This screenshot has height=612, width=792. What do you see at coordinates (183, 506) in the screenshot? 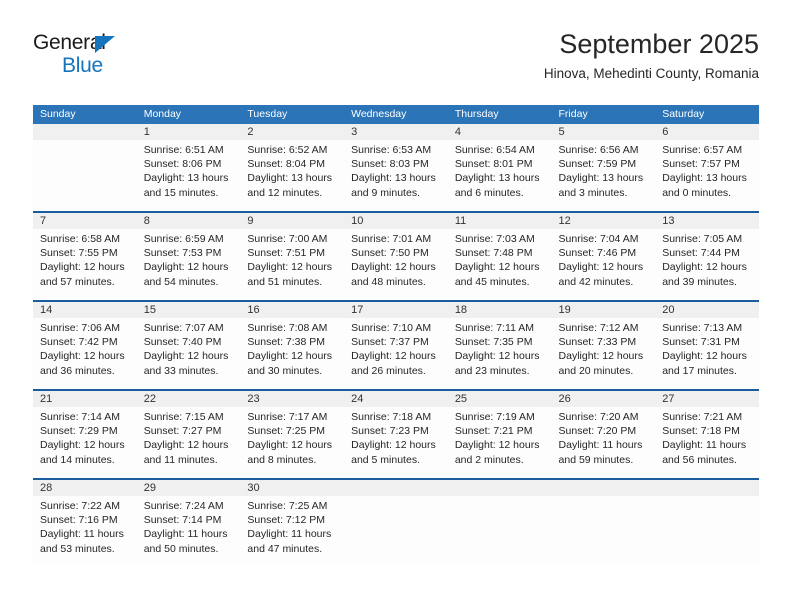
I see `sunrise-text: Sunrise: 7:24 AM` at bounding box center [183, 506].